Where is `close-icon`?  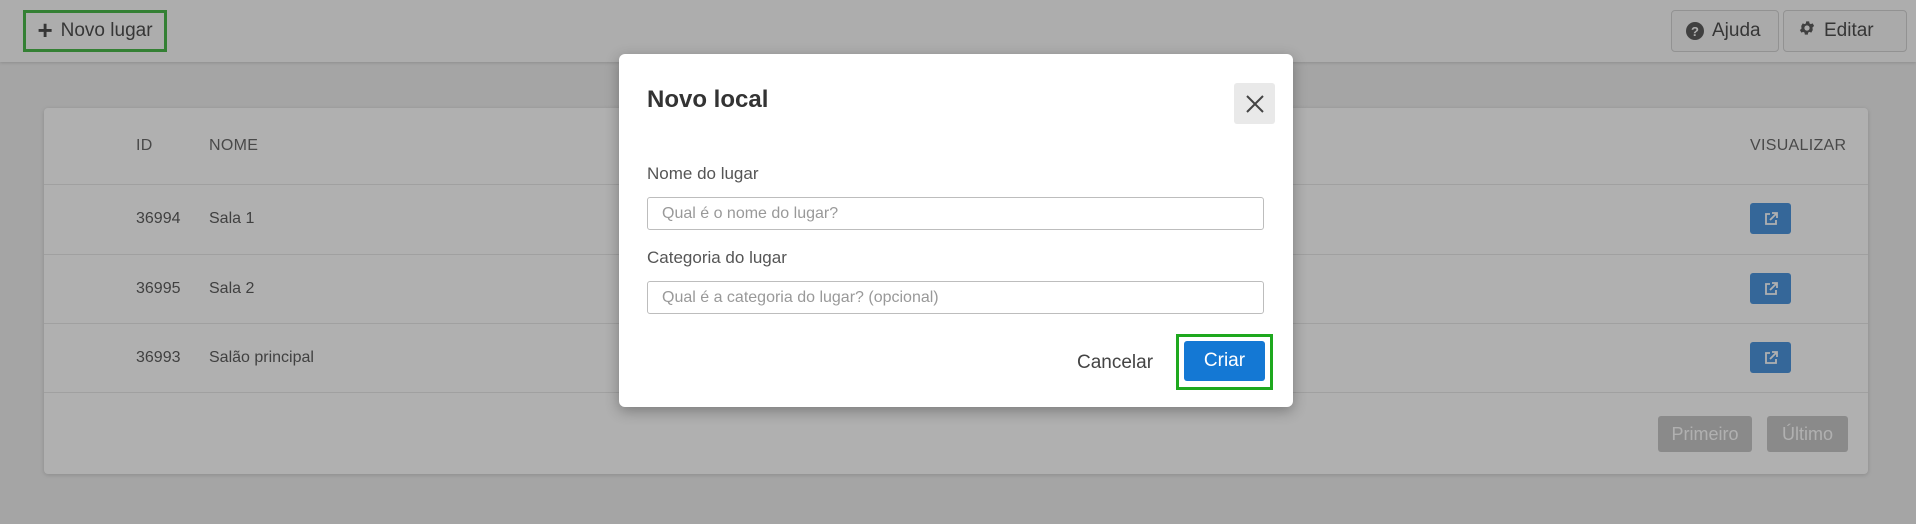 close-icon is located at coordinates (1254, 103).